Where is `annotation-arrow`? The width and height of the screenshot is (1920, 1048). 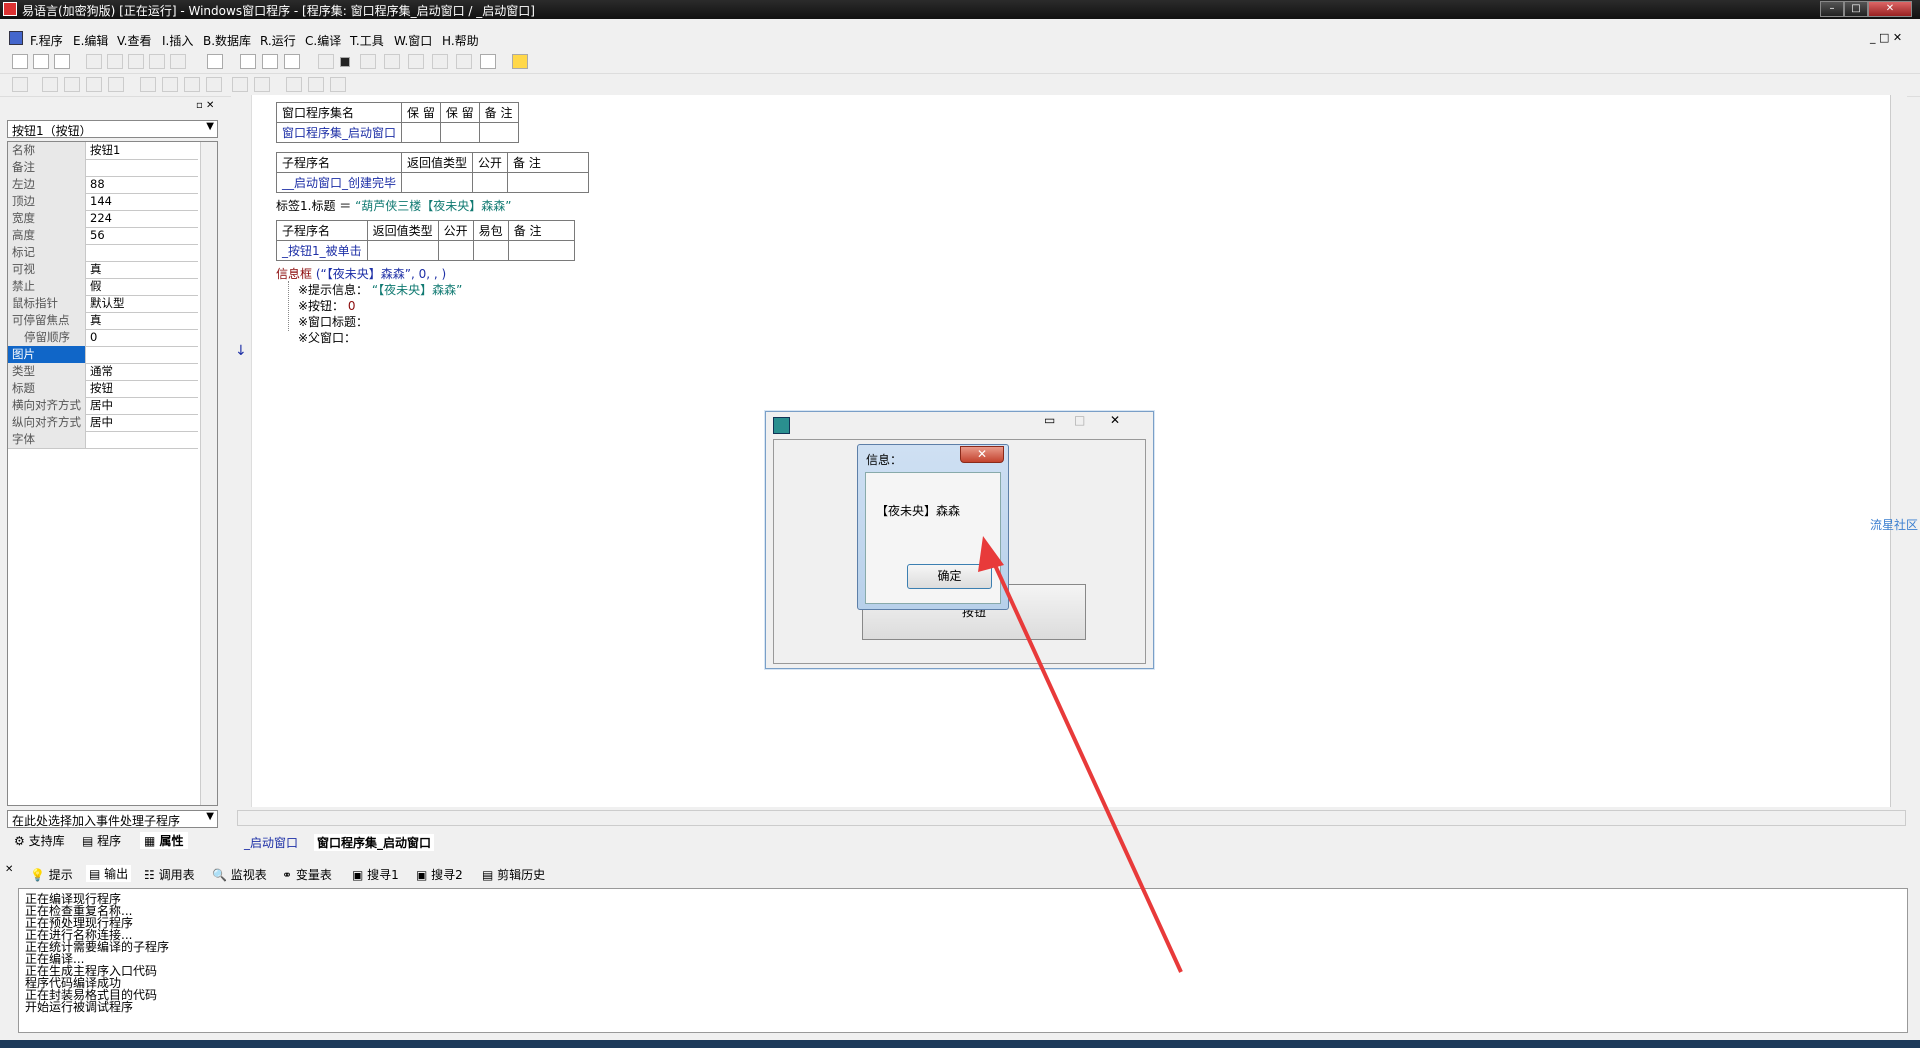 annotation-arrow is located at coordinates (1080, 754).